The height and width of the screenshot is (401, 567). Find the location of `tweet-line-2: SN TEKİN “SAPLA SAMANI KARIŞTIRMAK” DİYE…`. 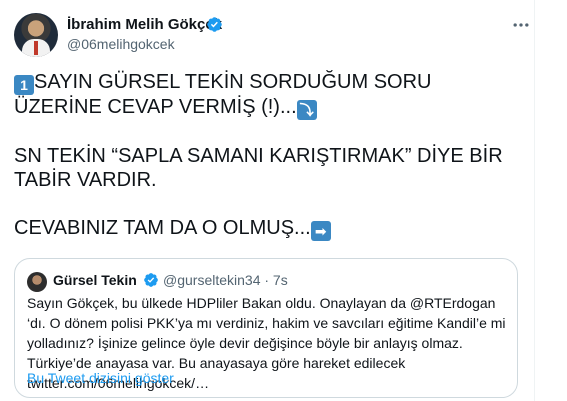

tweet-line-2: SN TEKİN “SAPLA SAMANI KARIŞTIRMAK” DİYE… is located at coordinates (258, 168).